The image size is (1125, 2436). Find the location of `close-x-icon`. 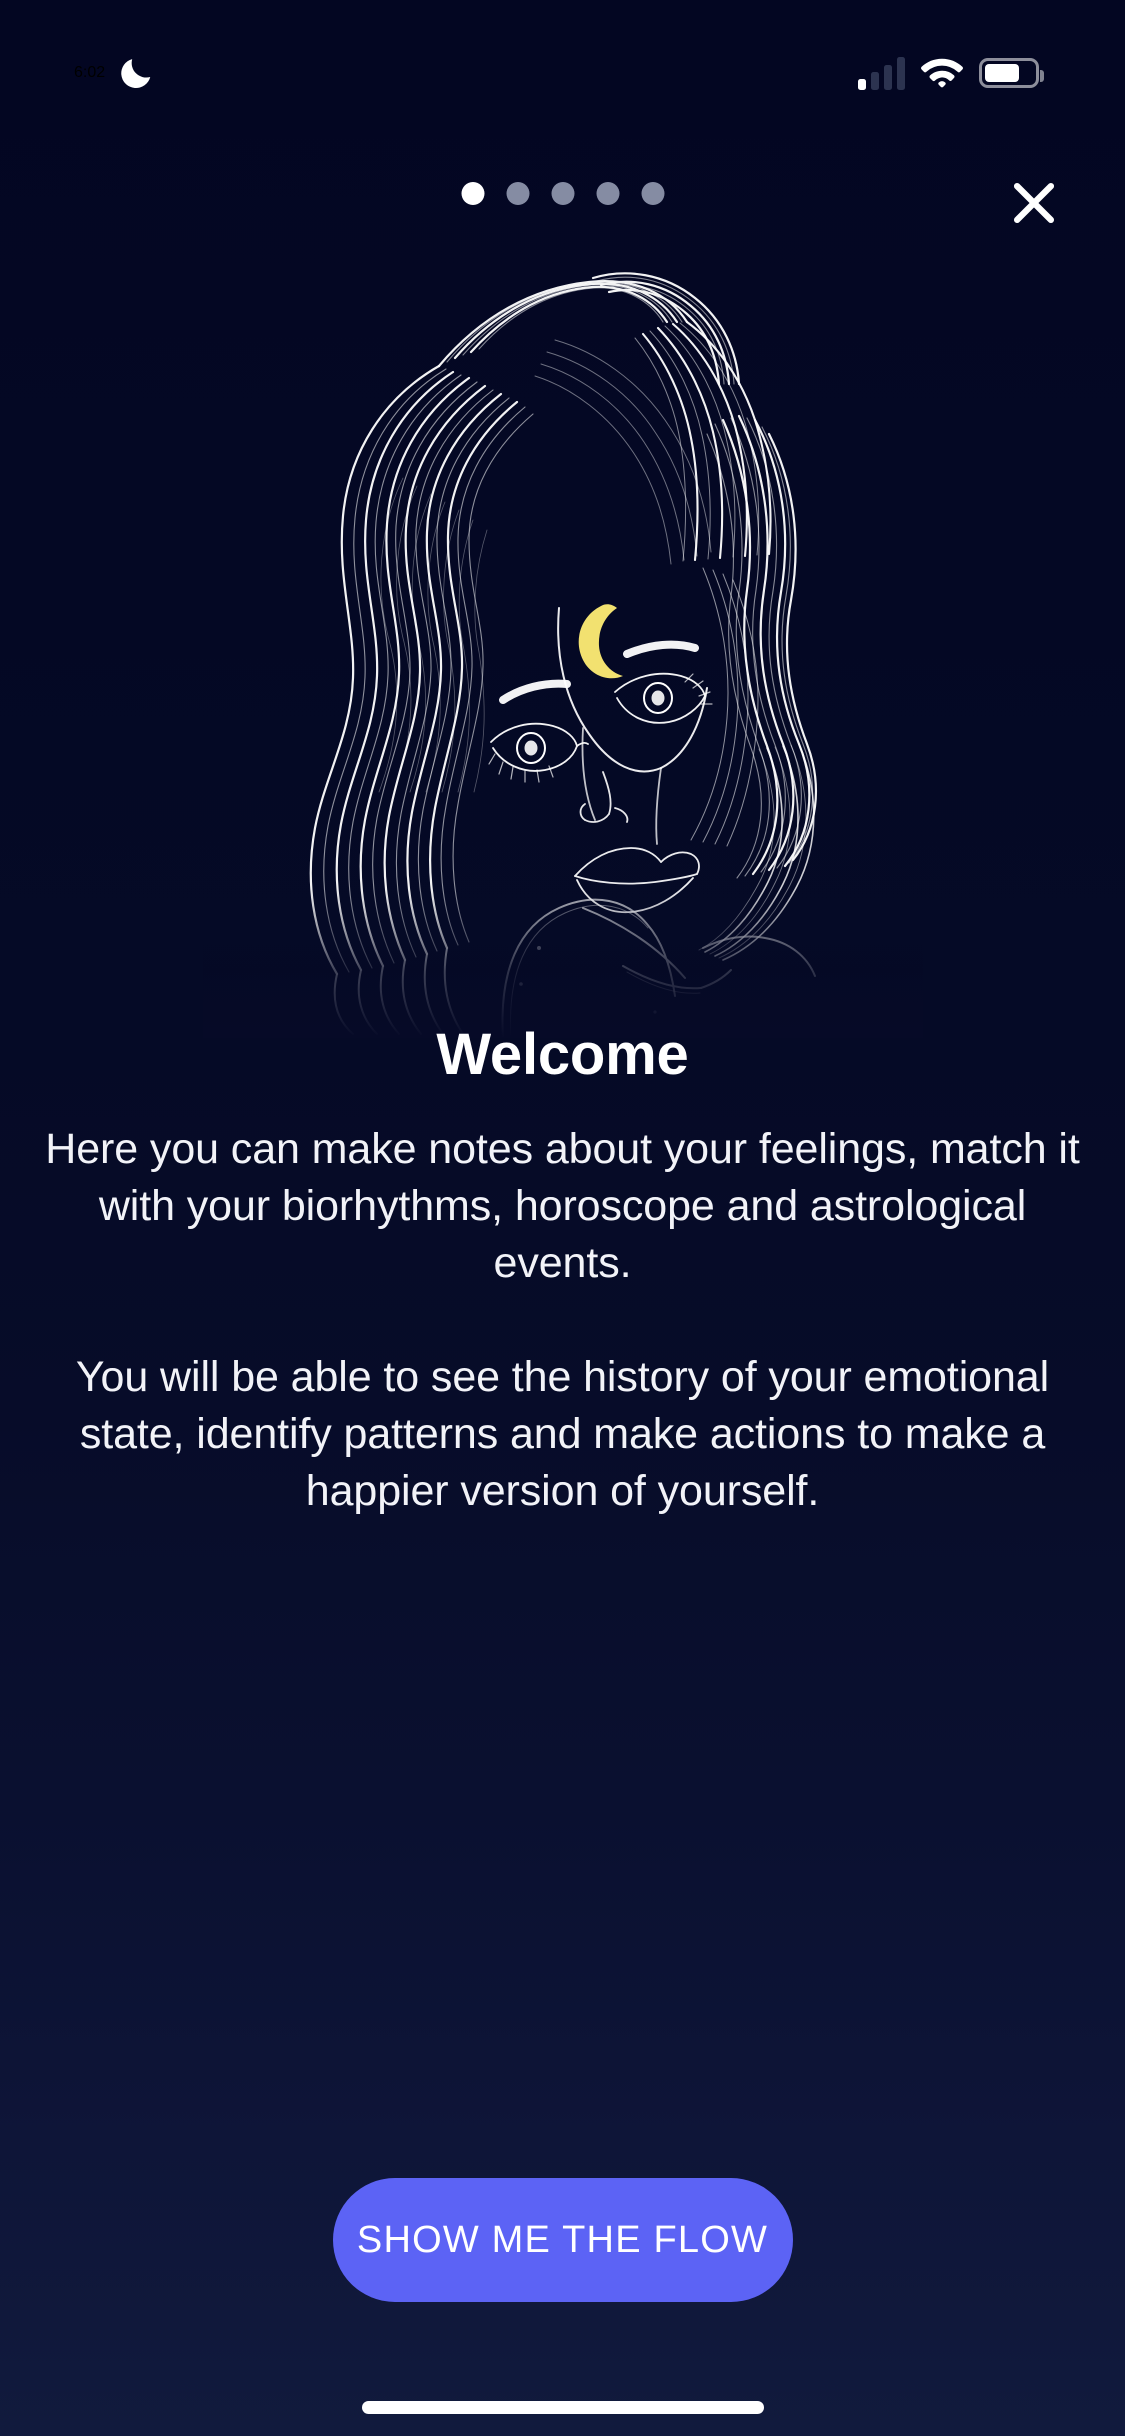

close-x-icon is located at coordinates (1034, 203).